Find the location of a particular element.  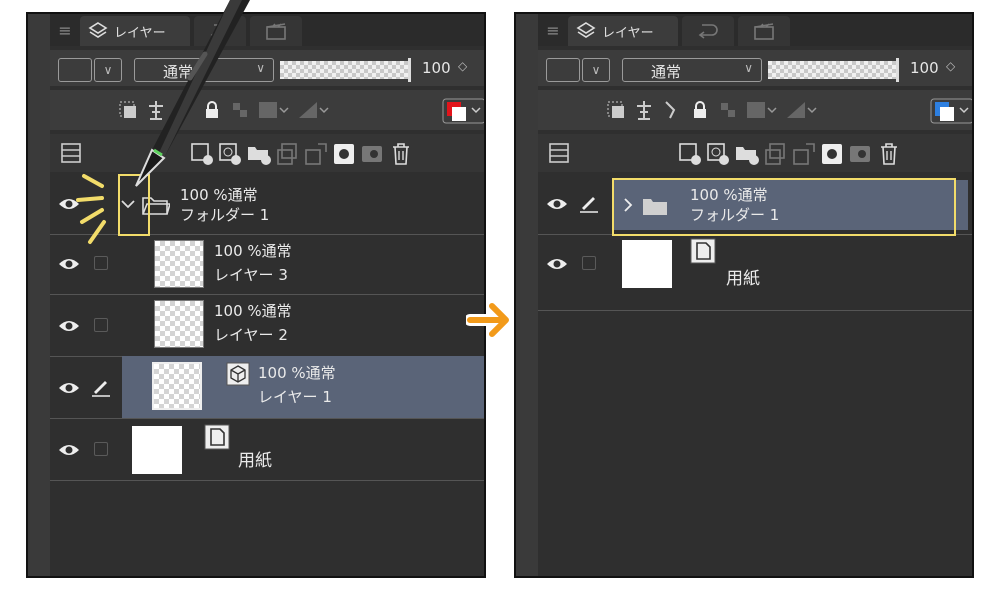

layer-row-selected: 100 %通常 レイヤー 1 is located at coordinates (267, 387).